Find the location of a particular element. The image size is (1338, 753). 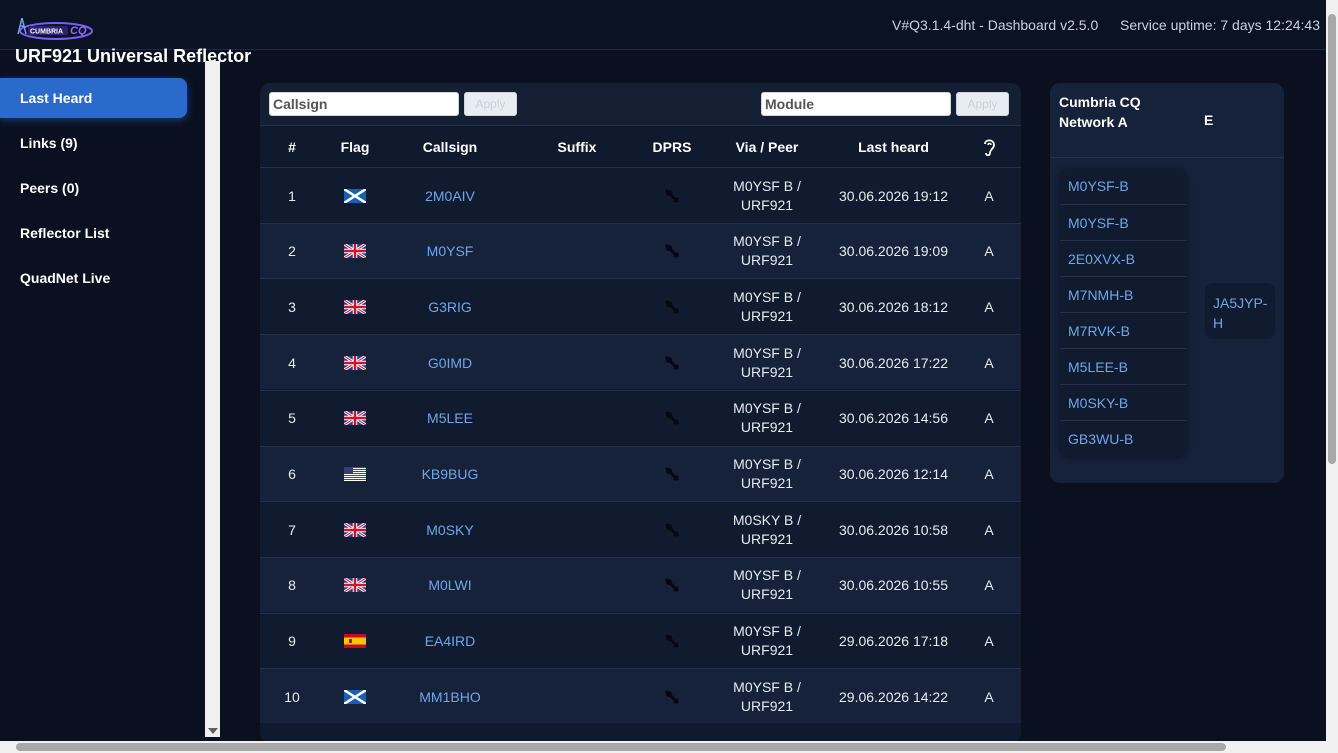

table-row: 9 EA4IRD M0YSF B / URF921 29.06.2026 17:18 A is located at coordinates (640, 640).